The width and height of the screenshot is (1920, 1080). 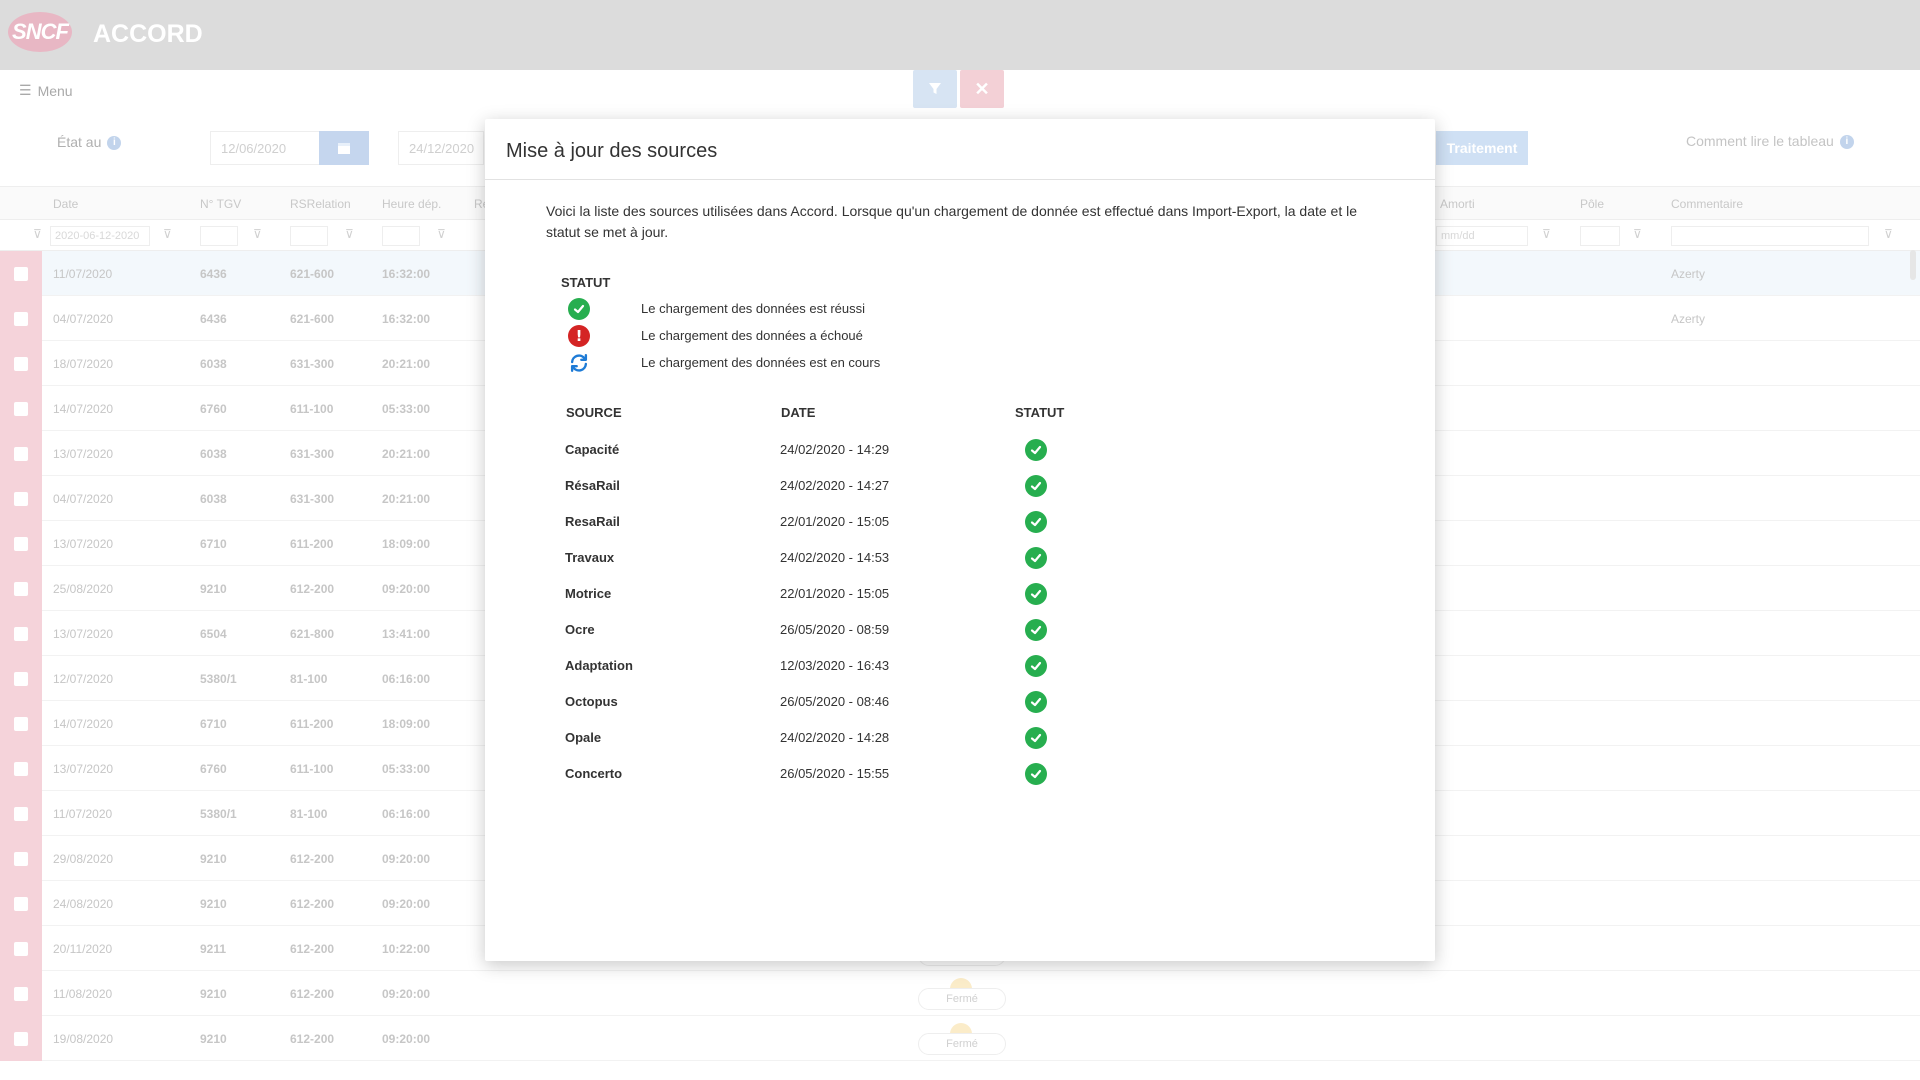 I want to click on cell-date: 11/07/2020, so click(x=83, y=814).